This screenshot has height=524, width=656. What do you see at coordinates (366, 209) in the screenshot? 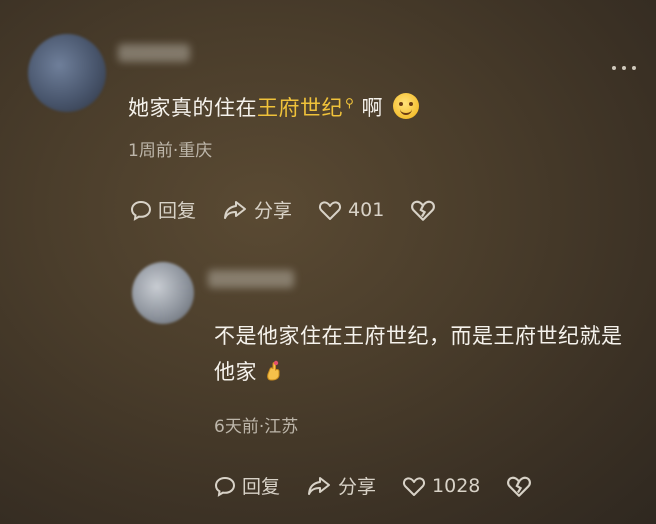
I see `like-count: 401` at bounding box center [366, 209].